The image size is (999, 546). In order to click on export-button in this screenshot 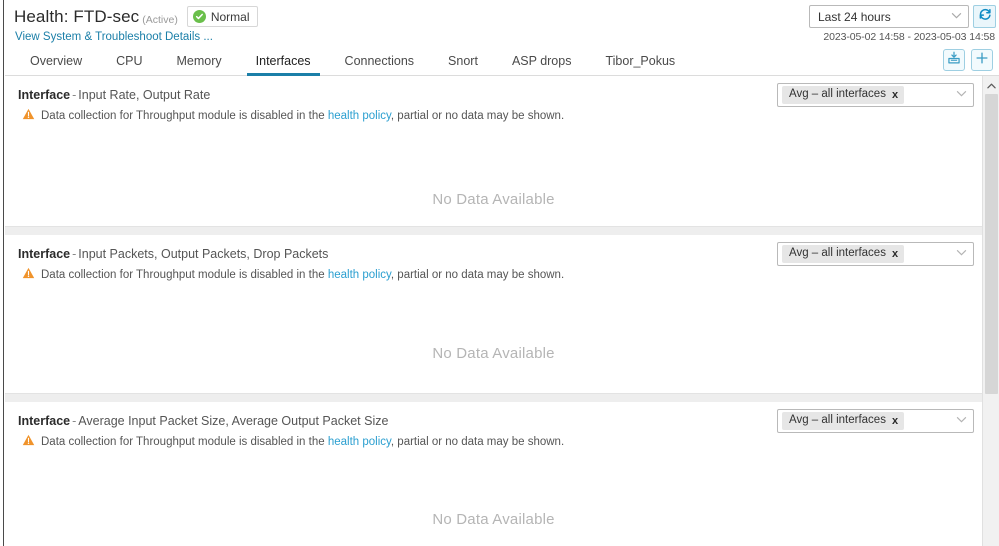, I will do `click(954, 60)`.